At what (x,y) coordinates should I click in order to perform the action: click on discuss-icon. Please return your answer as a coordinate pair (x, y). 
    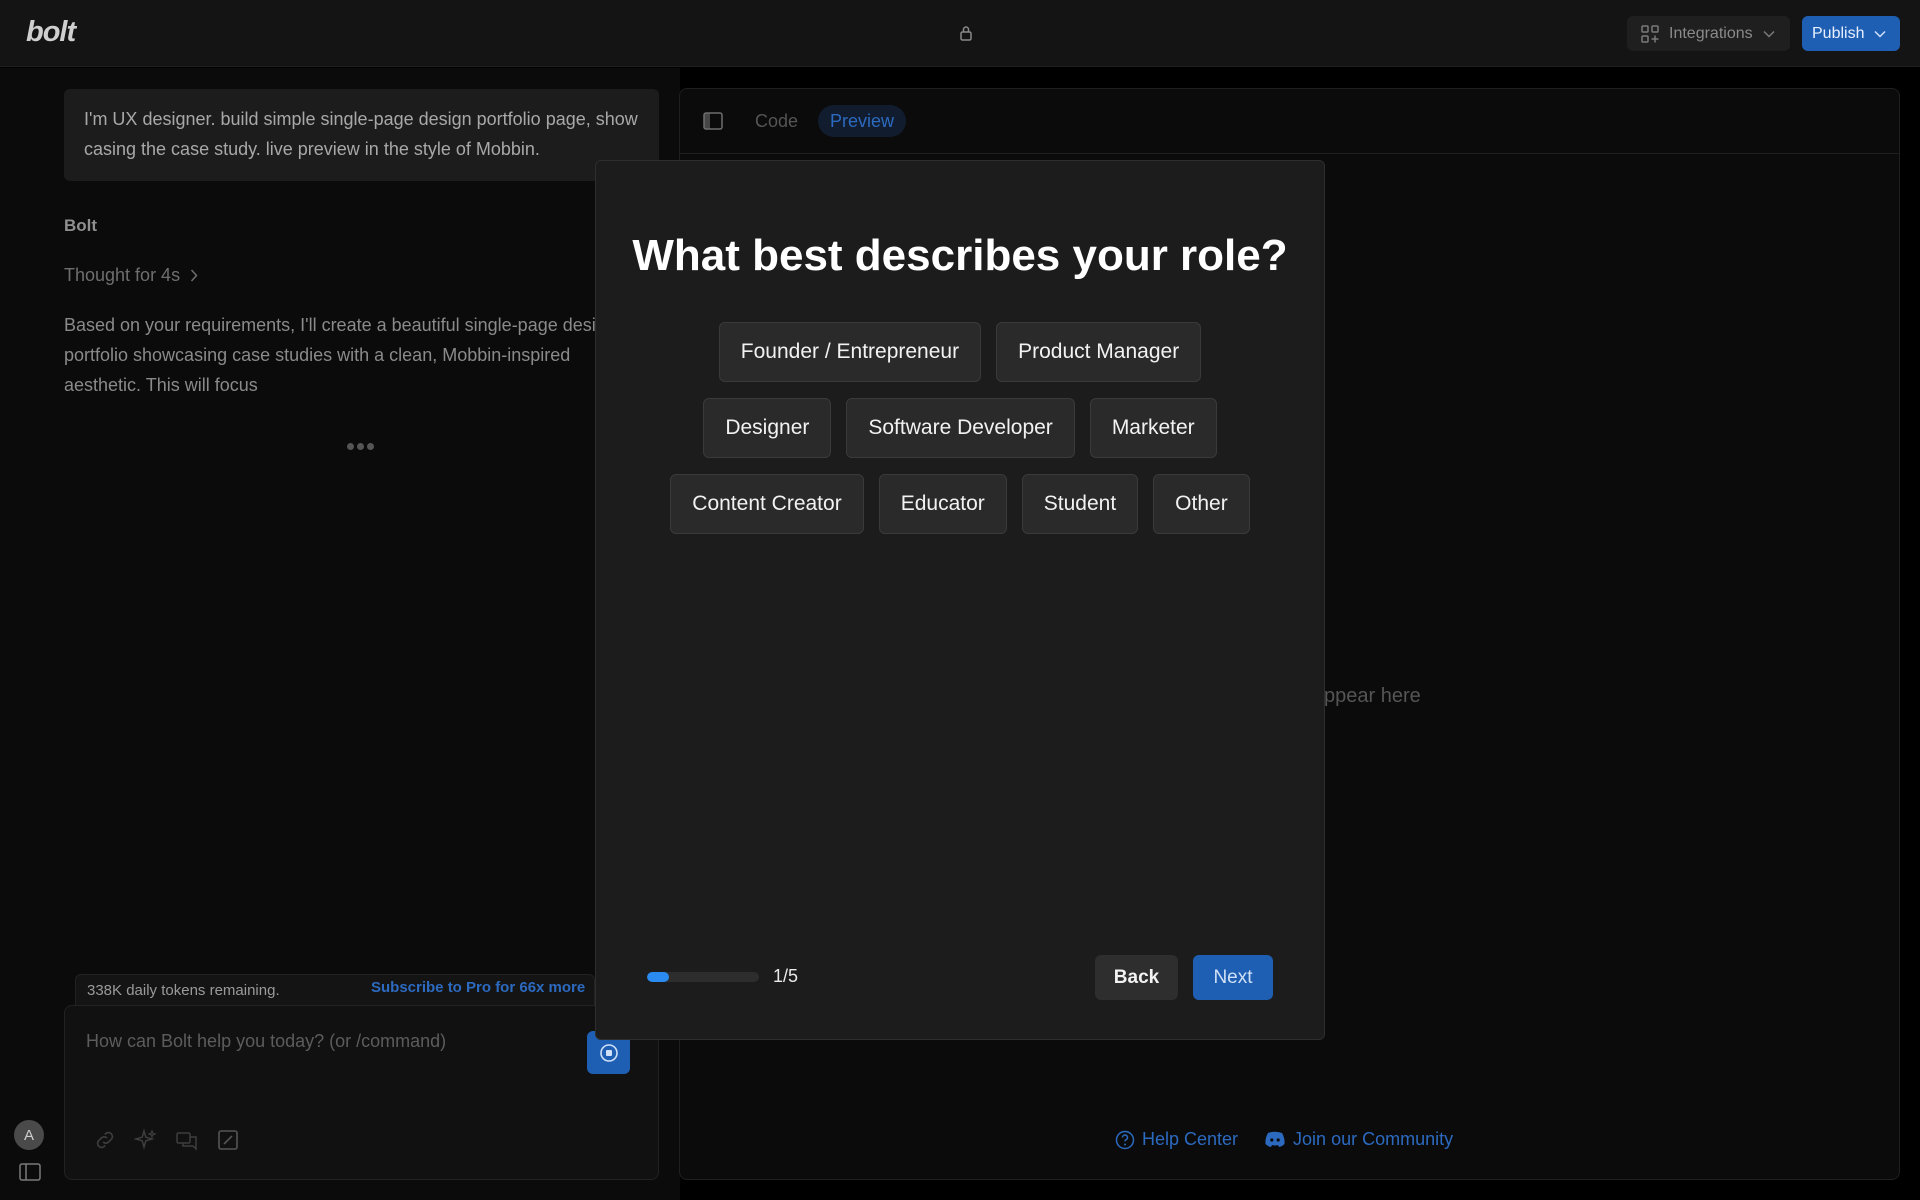
    Looking at the image, I should click on (187, 1140).